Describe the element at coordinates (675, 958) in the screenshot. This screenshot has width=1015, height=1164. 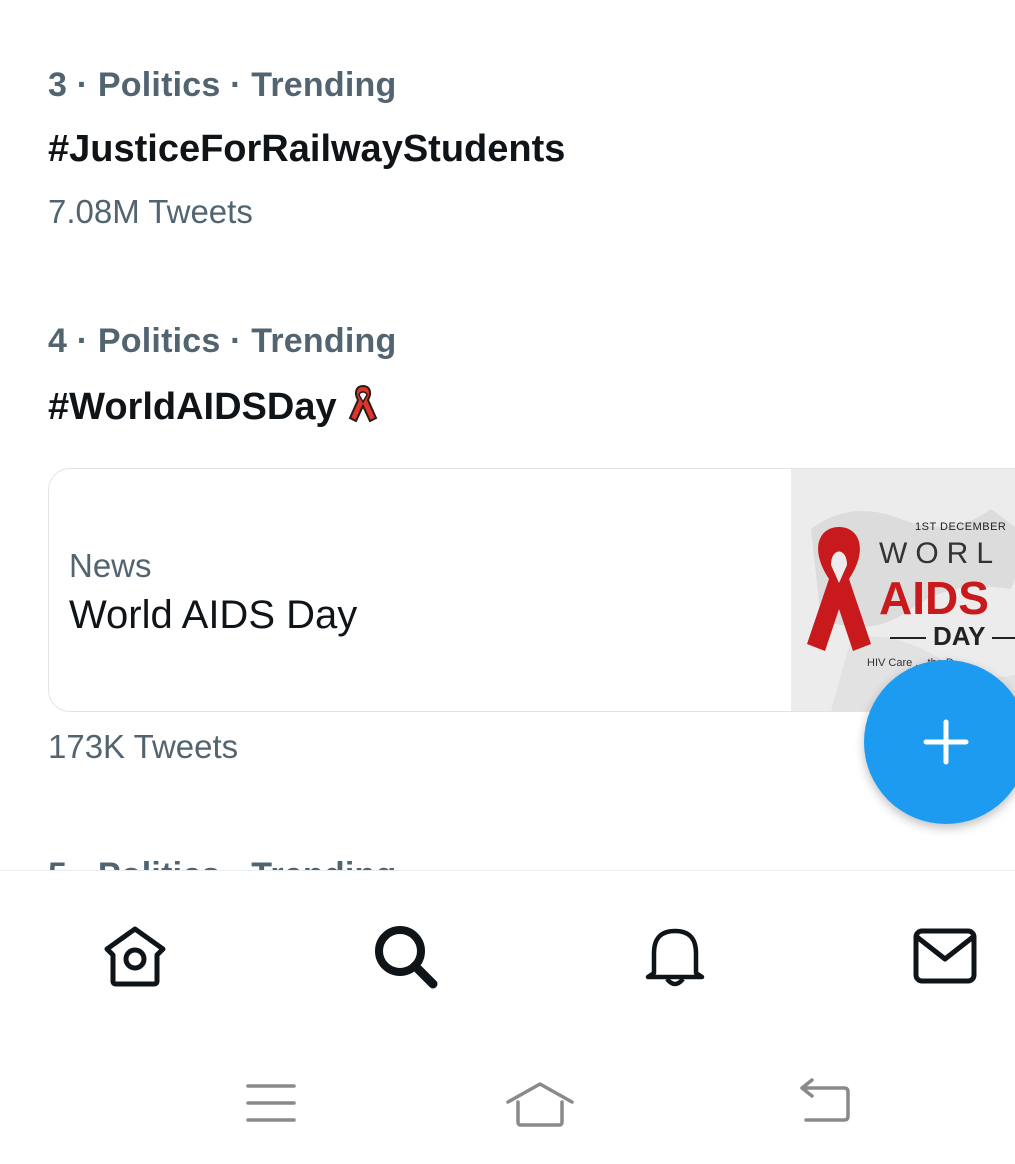
I see `notifications-icon` at that location.